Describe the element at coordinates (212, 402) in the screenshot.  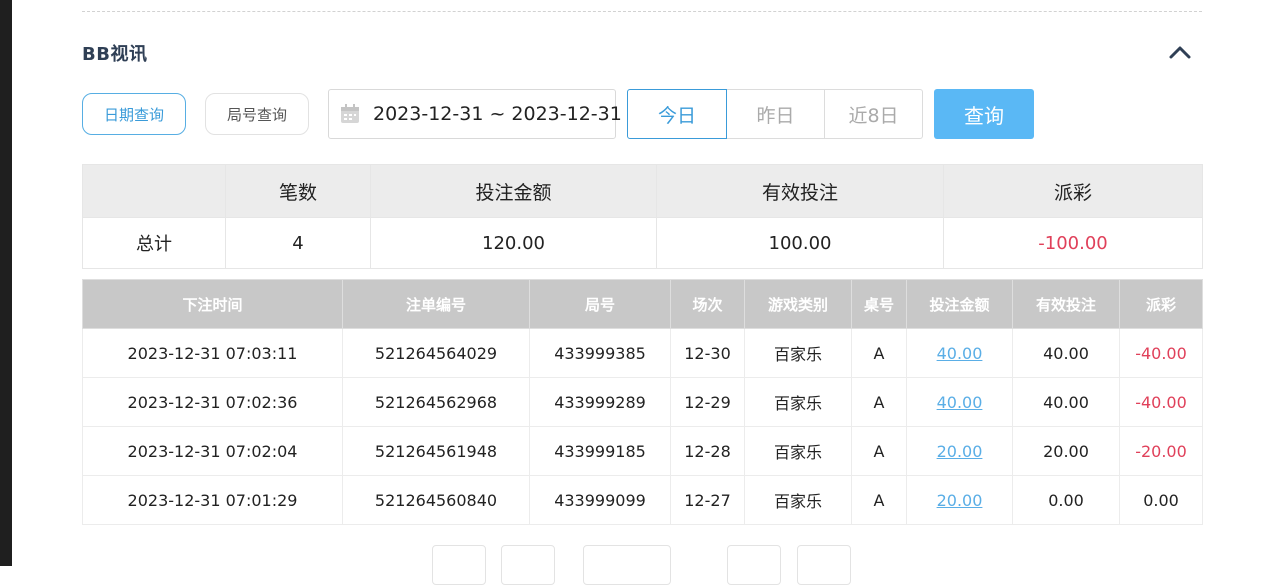
I see `bet-time: 2023-12-31 07:02:36` at that location.